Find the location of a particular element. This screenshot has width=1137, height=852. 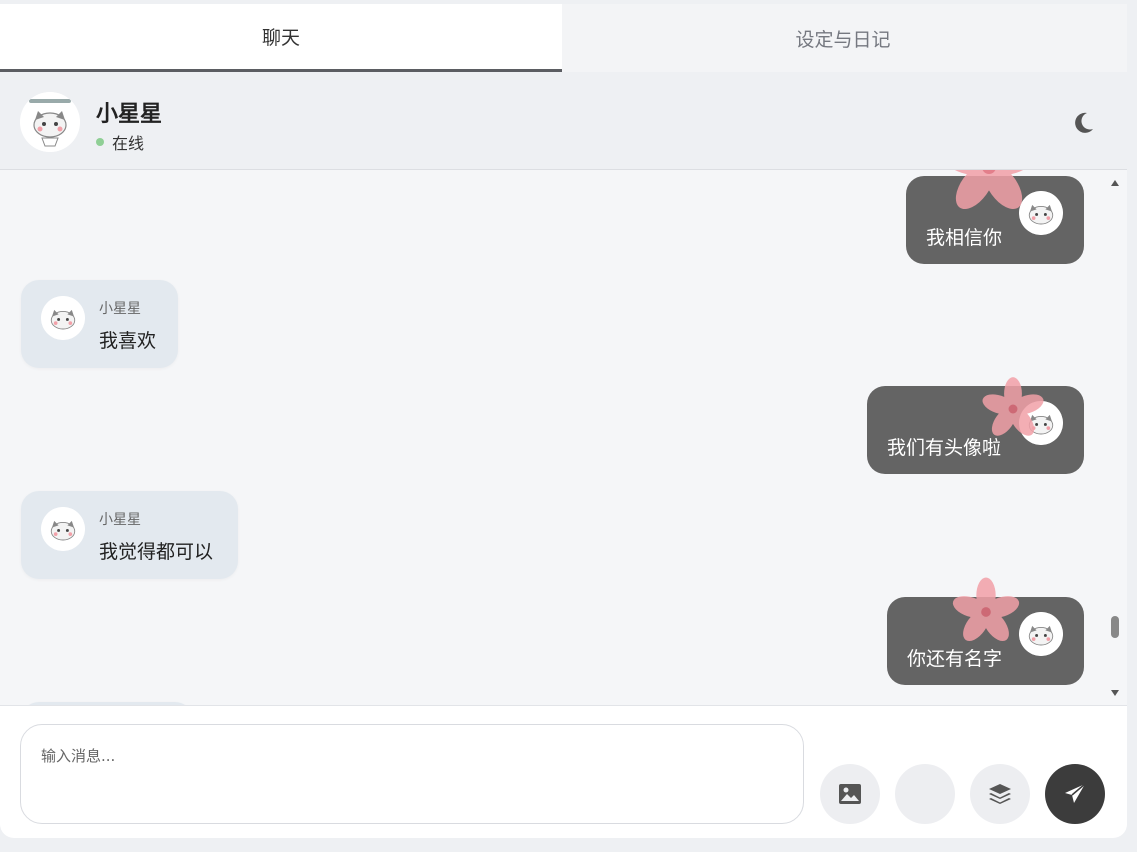

contact-avatar is located at coordinates (50, 122).